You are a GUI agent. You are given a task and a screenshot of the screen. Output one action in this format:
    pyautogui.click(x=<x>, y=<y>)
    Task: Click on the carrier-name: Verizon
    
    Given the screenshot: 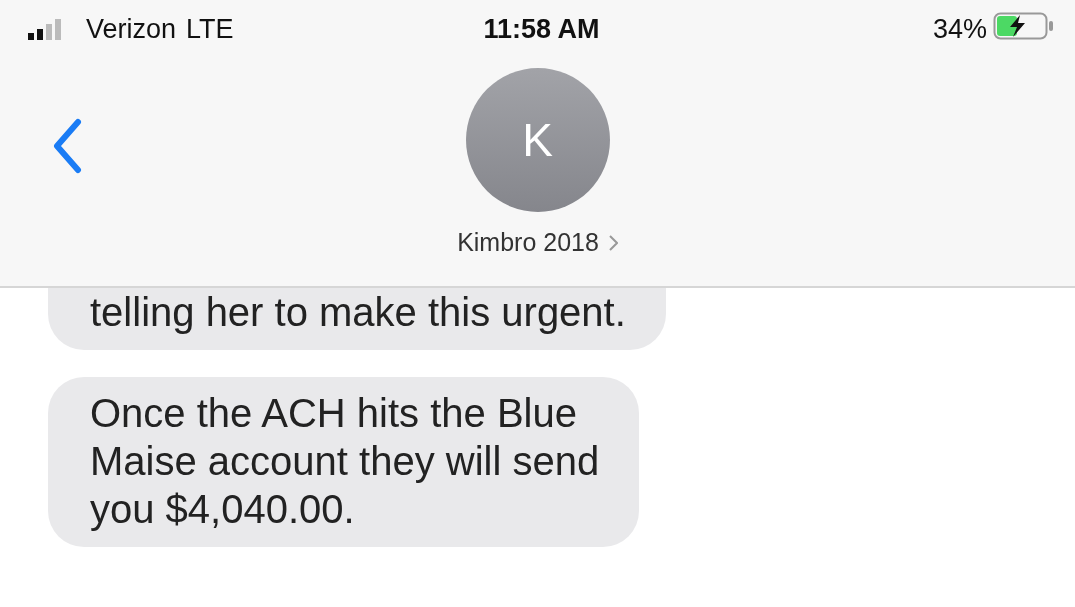 What is the action you would take?
    pyautogui.click(x=131, y=29)
    